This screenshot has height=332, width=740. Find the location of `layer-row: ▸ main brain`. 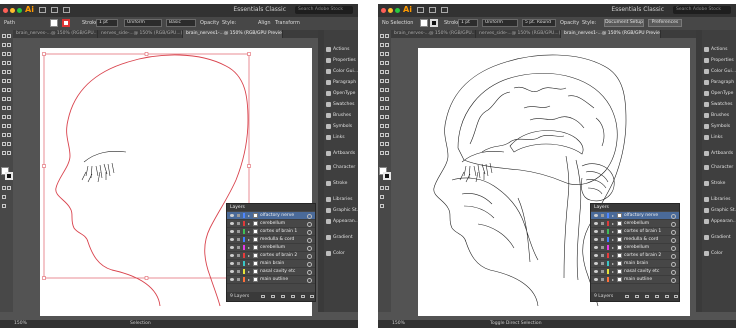

layer-row: ▸ main brain is located at coordinates (271, 264).